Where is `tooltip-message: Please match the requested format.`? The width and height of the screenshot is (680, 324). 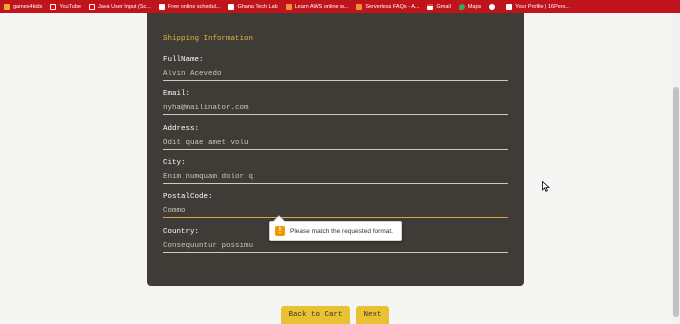
tooltip-message: Please match the requested format. is located at coordinates (341, 231).